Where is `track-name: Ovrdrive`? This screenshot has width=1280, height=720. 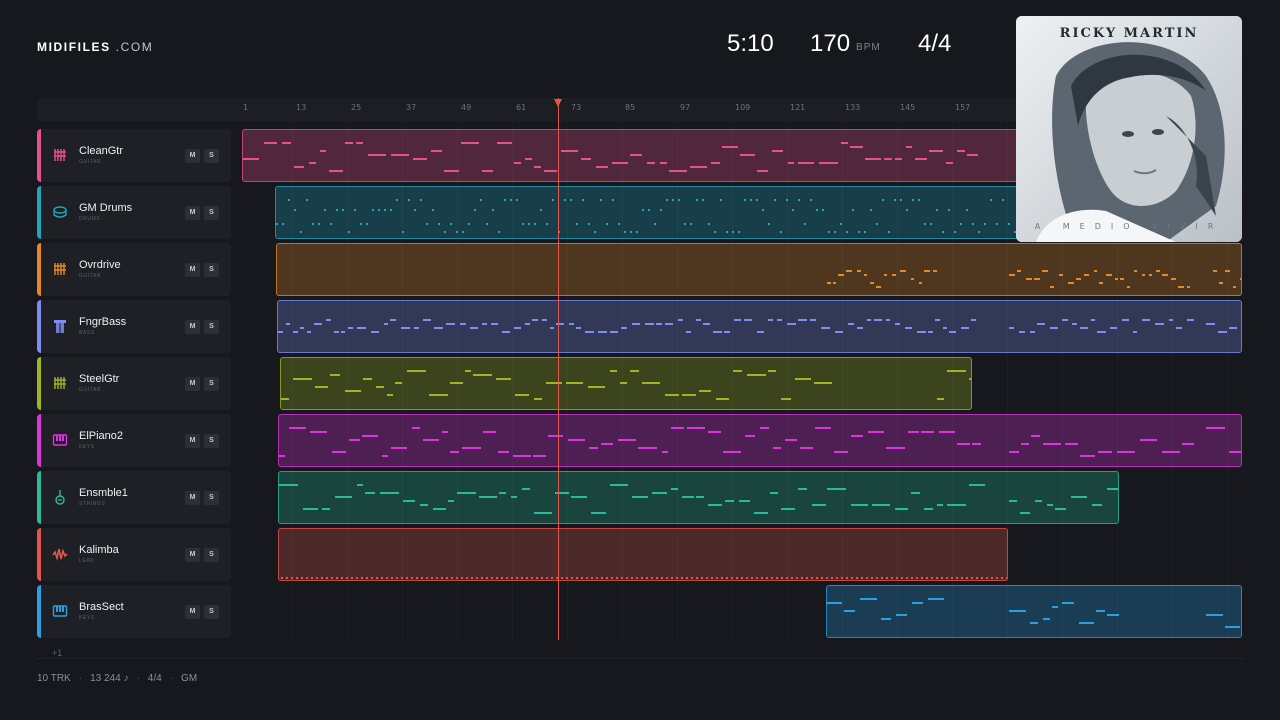
track-name: Ovrdrive is located at coordinates (100, 265).